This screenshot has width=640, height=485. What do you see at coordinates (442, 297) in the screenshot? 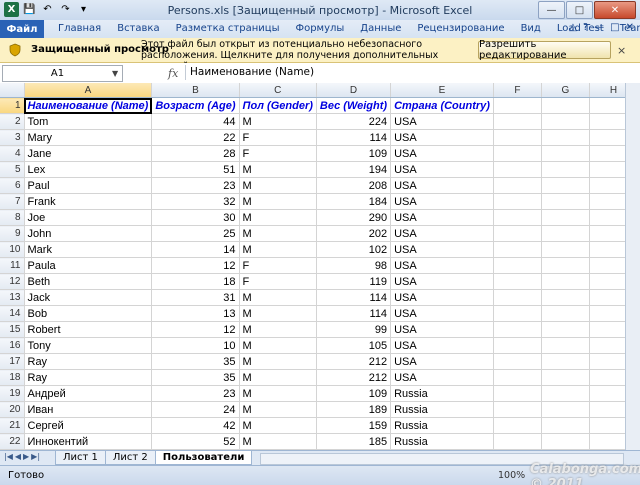
I see `cell-e13: USA` at bounding box center [442, 297].